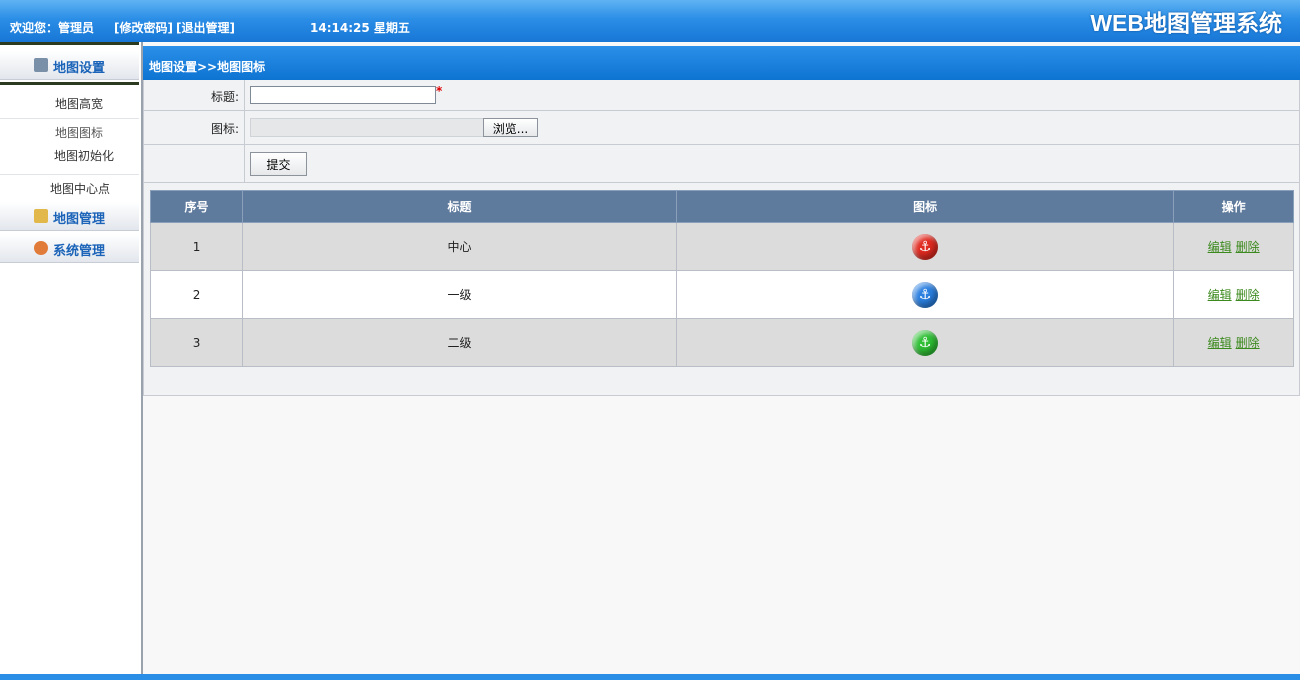  I want to click on icon-form: 标题: * 图标: 浏览... 提交, so click(721, 131).